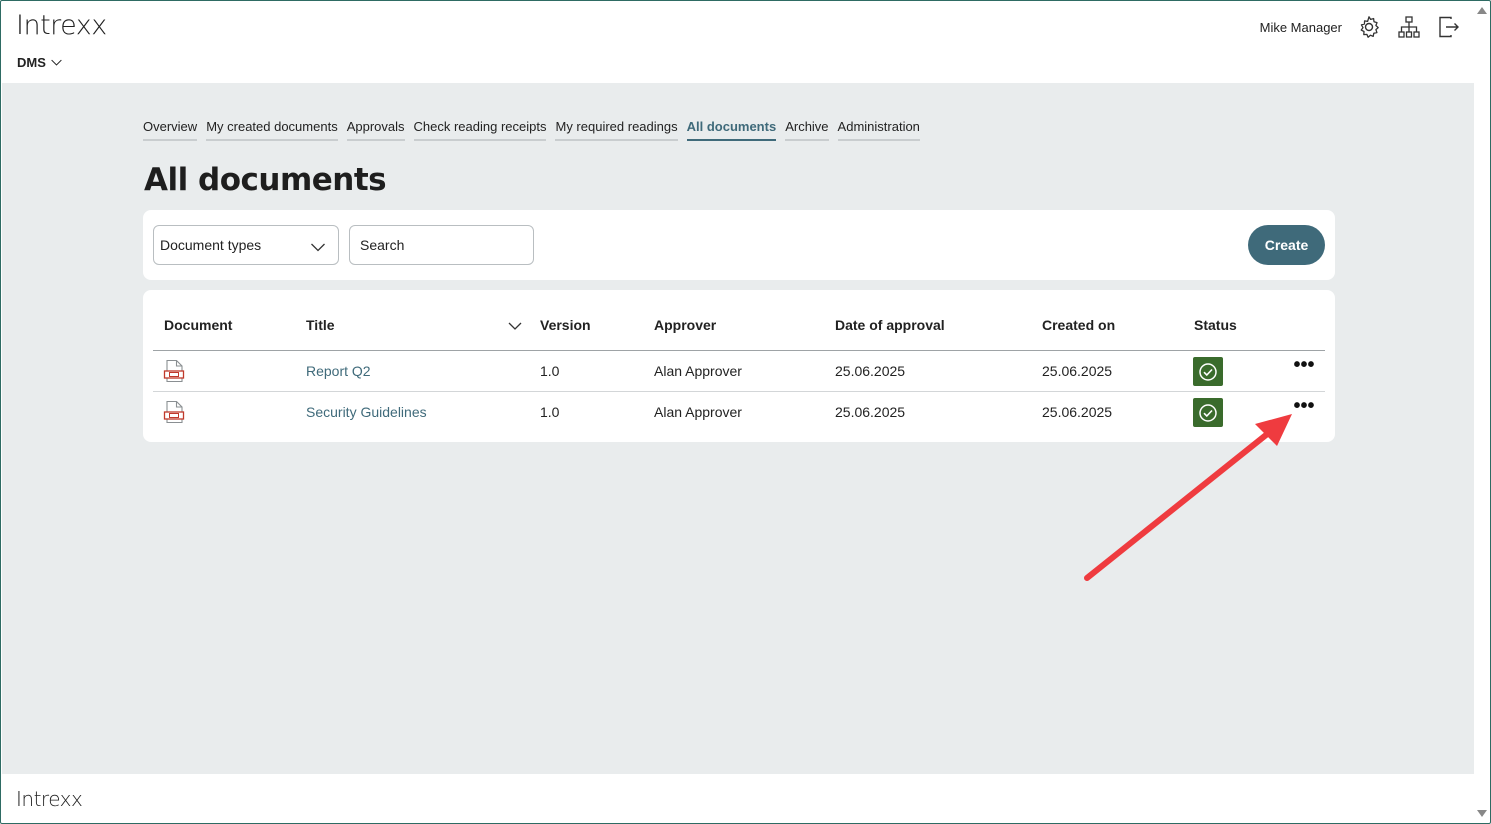 This screenshot has width=1491, height=824. What do you see at coordinates (1301, 27) in the screenshot?
I see `user-name: Mike Manager` at bounding box center [1301, 27].